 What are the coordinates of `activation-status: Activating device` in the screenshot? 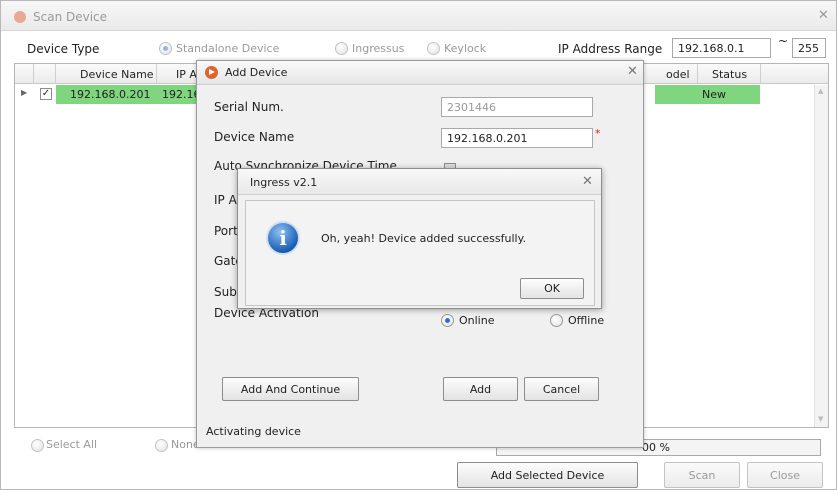 It's located at (253, 431).